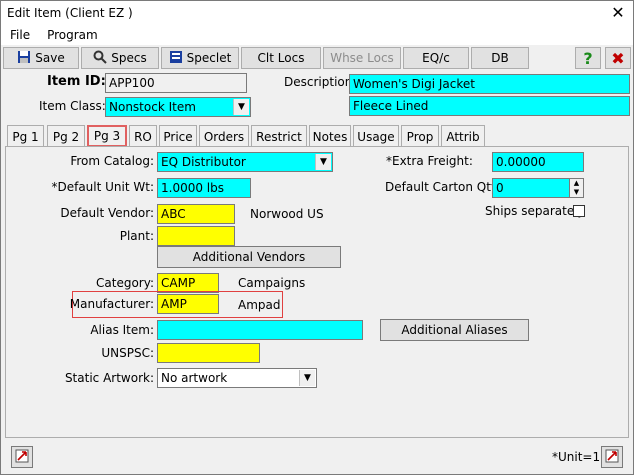 This screenshot has width=634, height=475. I want to click on db-button: DB, so click(500, 58).